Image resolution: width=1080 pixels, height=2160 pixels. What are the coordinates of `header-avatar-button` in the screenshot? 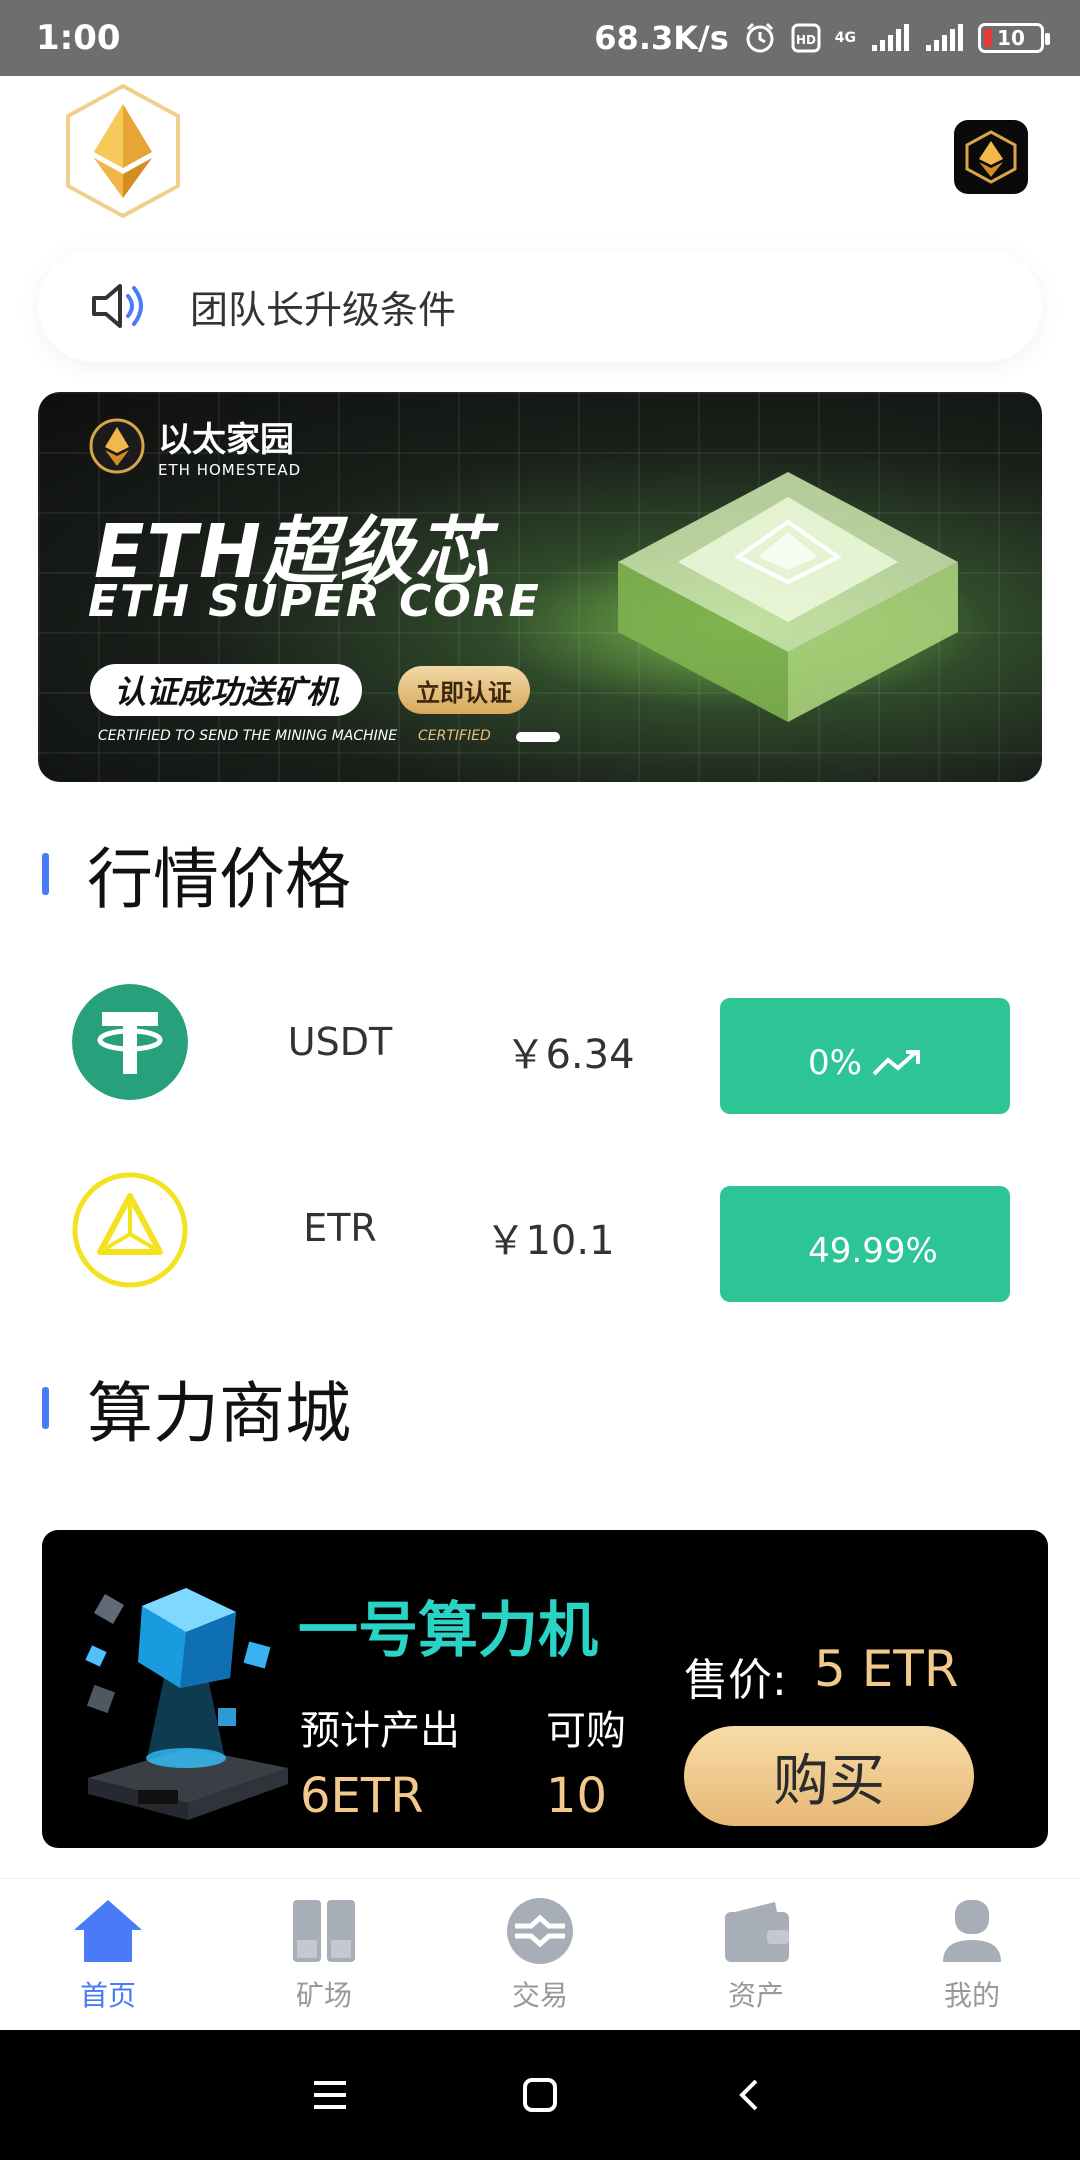 It's located at (991, 157).